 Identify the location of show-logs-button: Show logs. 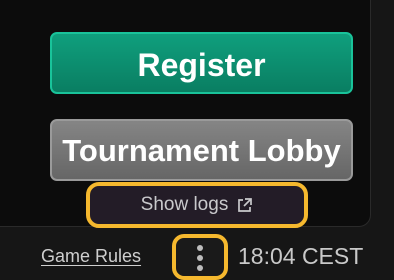
(197, 205).